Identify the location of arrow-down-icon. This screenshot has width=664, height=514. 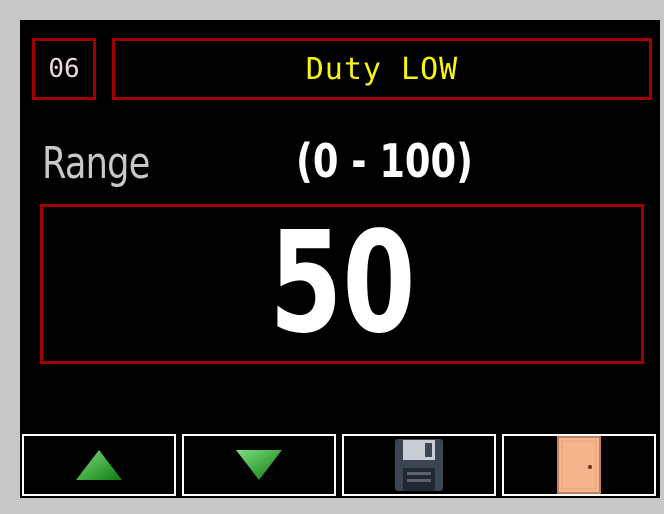
(259, 465).